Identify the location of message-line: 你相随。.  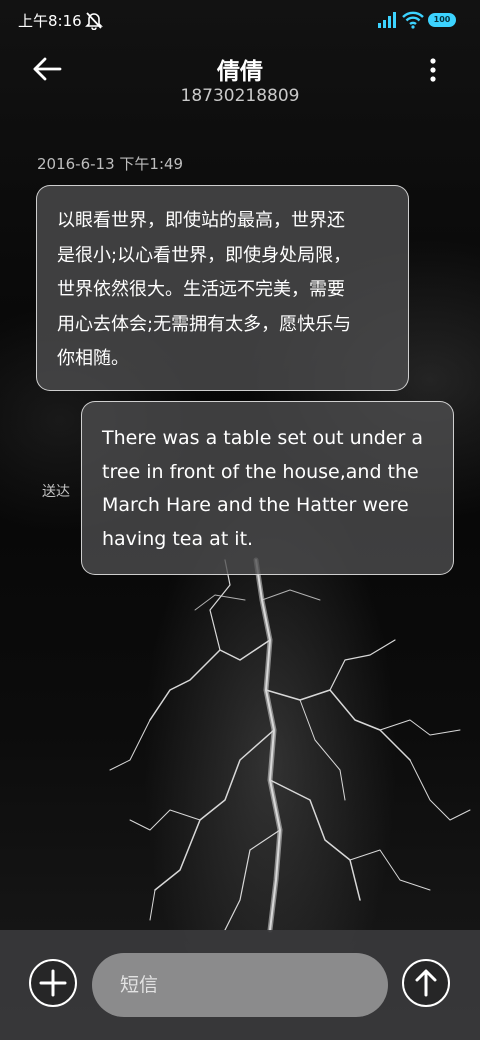
(93, 358).